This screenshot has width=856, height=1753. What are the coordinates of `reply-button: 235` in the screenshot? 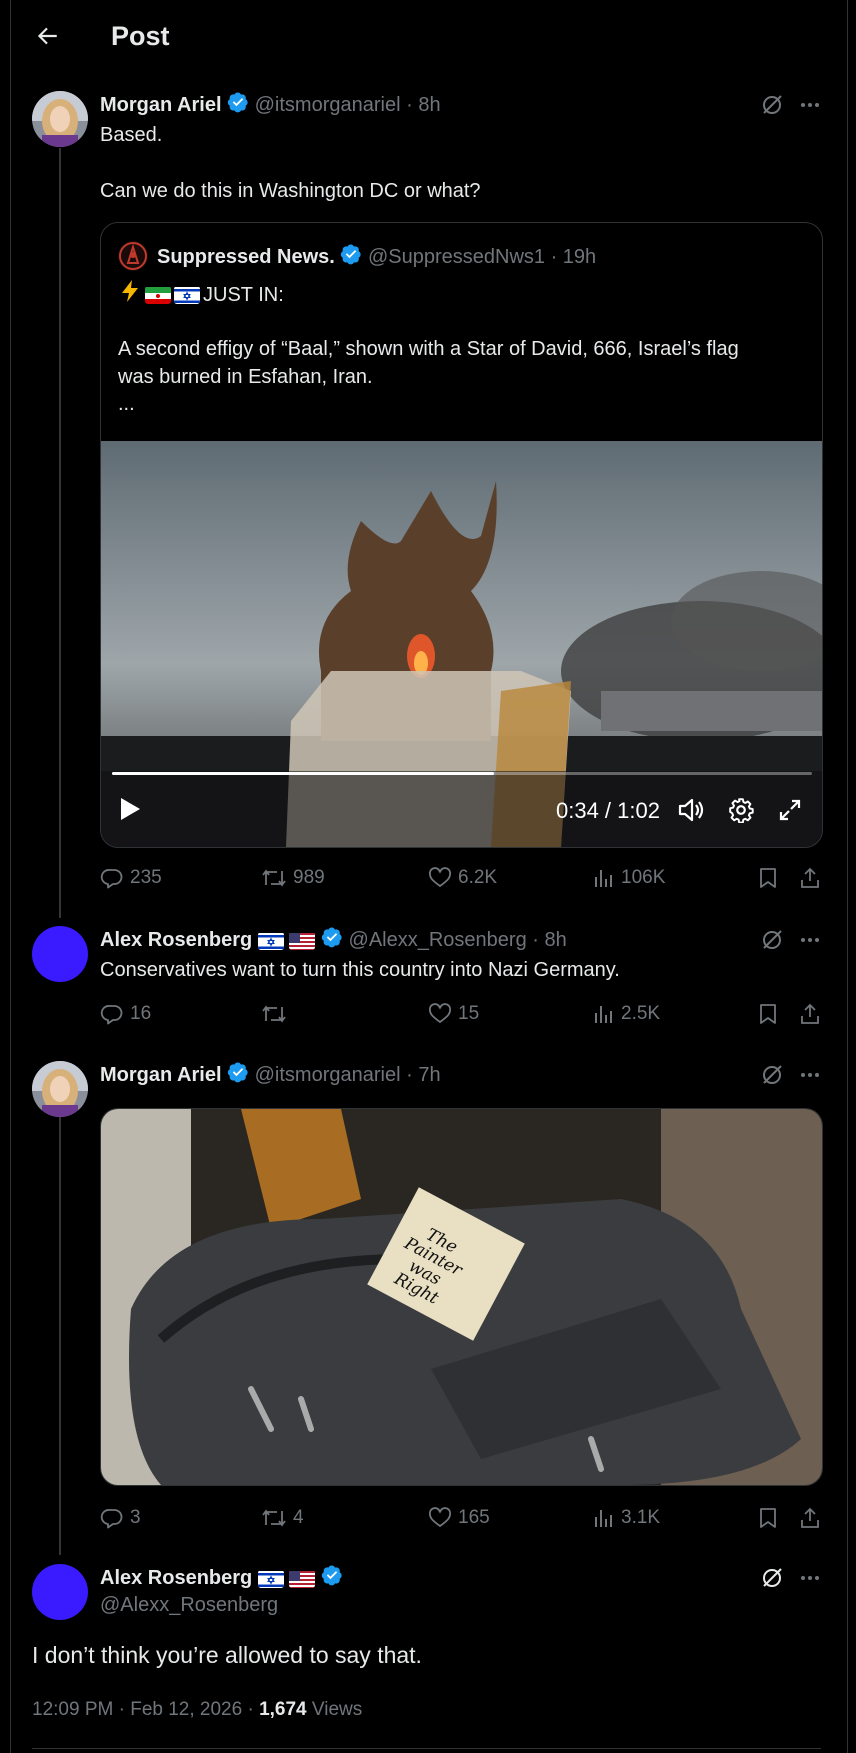 It's located at (131, 878).